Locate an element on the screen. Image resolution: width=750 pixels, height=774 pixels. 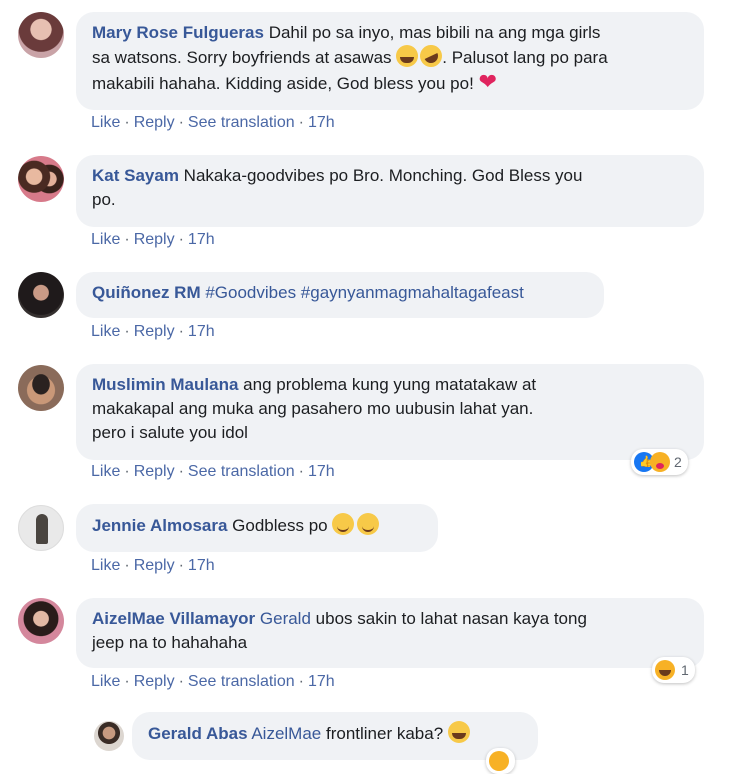
reaction-count: 2 is located at coordinates (678, 462).